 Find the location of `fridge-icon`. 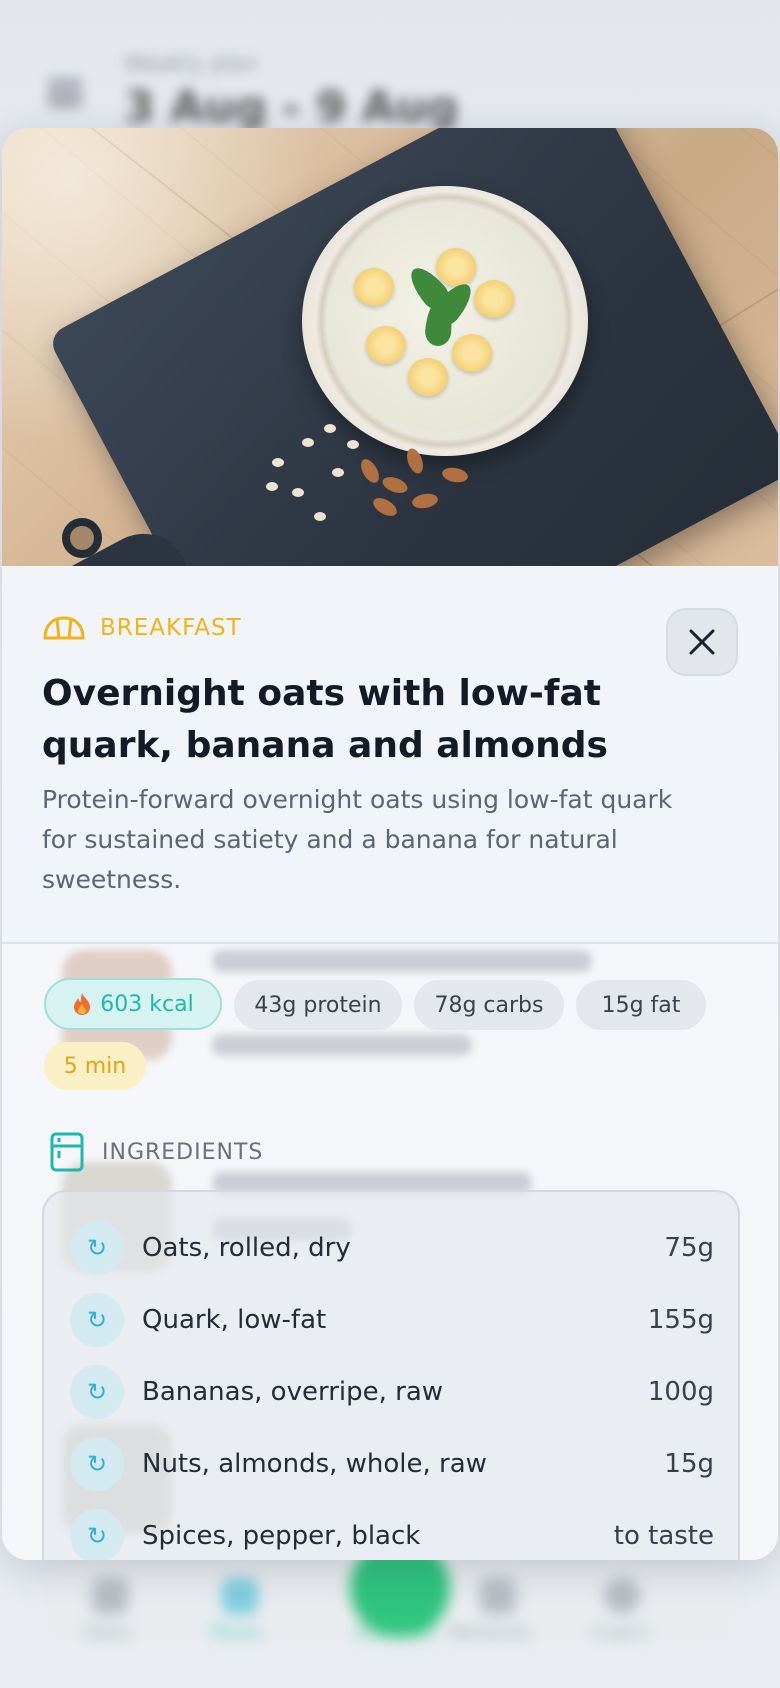

fridge-icon is located at coordinates (67, 1152).